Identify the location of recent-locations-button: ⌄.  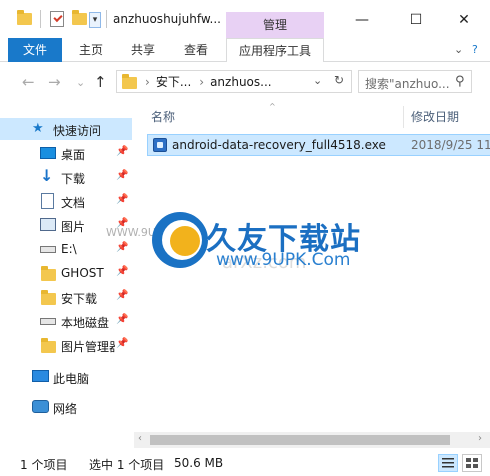
(80, 82).